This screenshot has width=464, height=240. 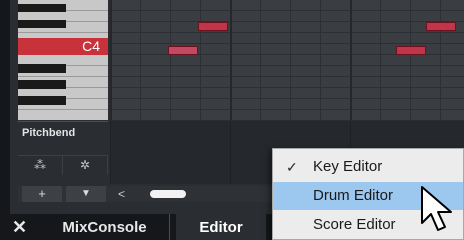 I want to click on menu-item-key-editor: ✓ Key Editor, so click(x=368, y=167).